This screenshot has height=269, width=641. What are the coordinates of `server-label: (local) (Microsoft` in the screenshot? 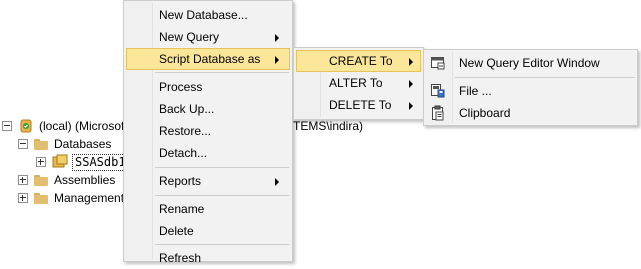 It's located at (83, 126).